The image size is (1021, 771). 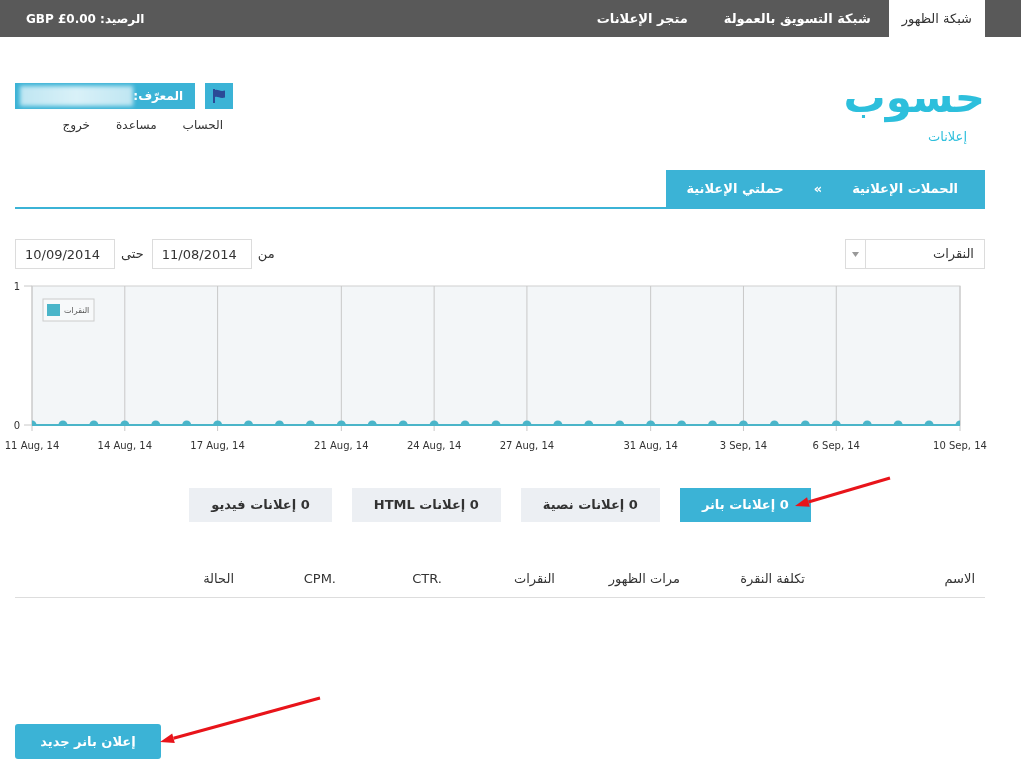 I want to click on date-field: 11/08/2014, so click(x=201, y=254).